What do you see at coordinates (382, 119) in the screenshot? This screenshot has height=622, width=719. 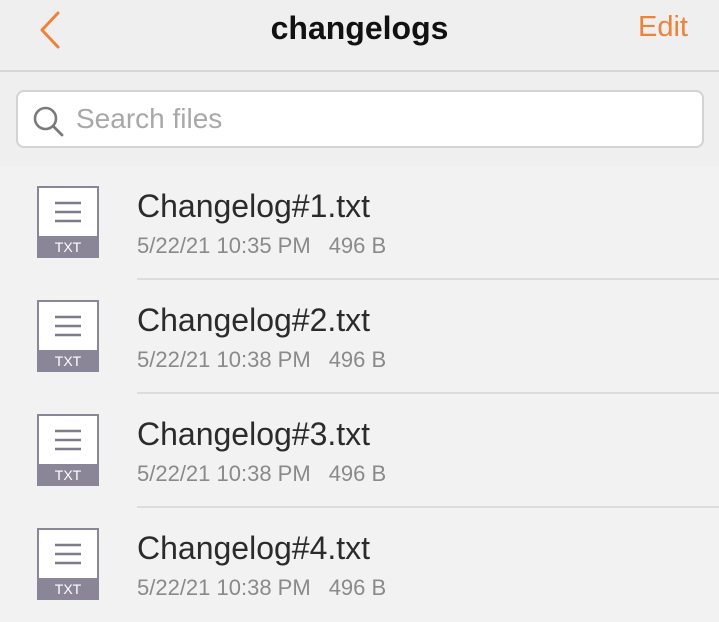 I see `search-input` at bounding box center [382, 119].